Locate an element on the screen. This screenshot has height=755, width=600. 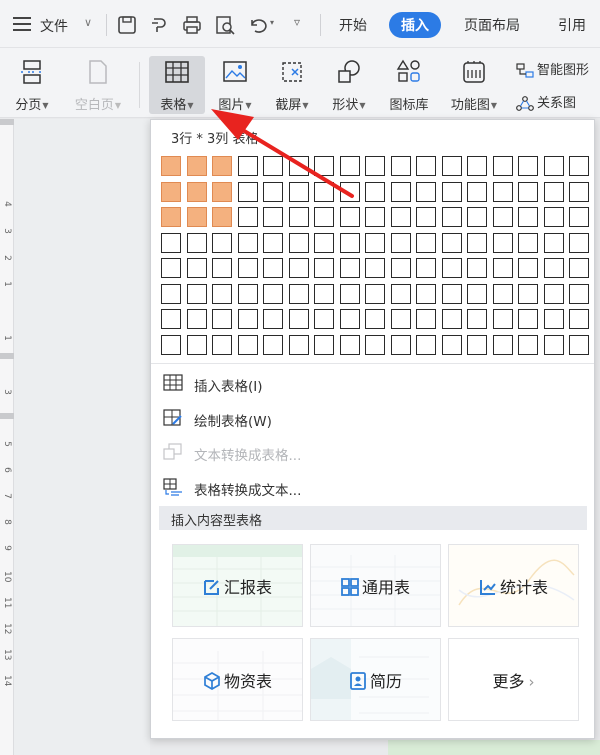
screenshot-button: 截屏▼ is located at coordinates (292, 85).